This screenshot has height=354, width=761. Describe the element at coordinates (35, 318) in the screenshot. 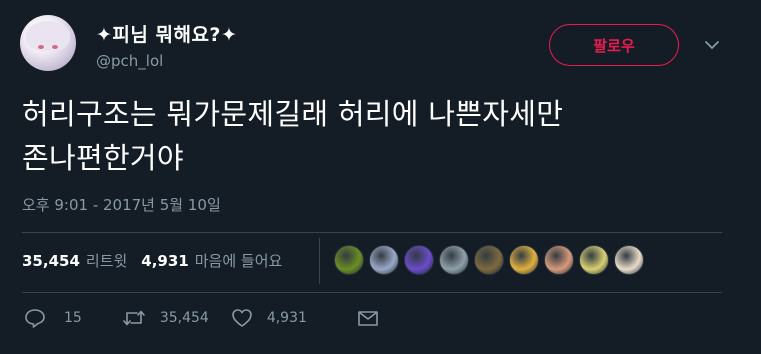

I see `reply-icon` at that location.